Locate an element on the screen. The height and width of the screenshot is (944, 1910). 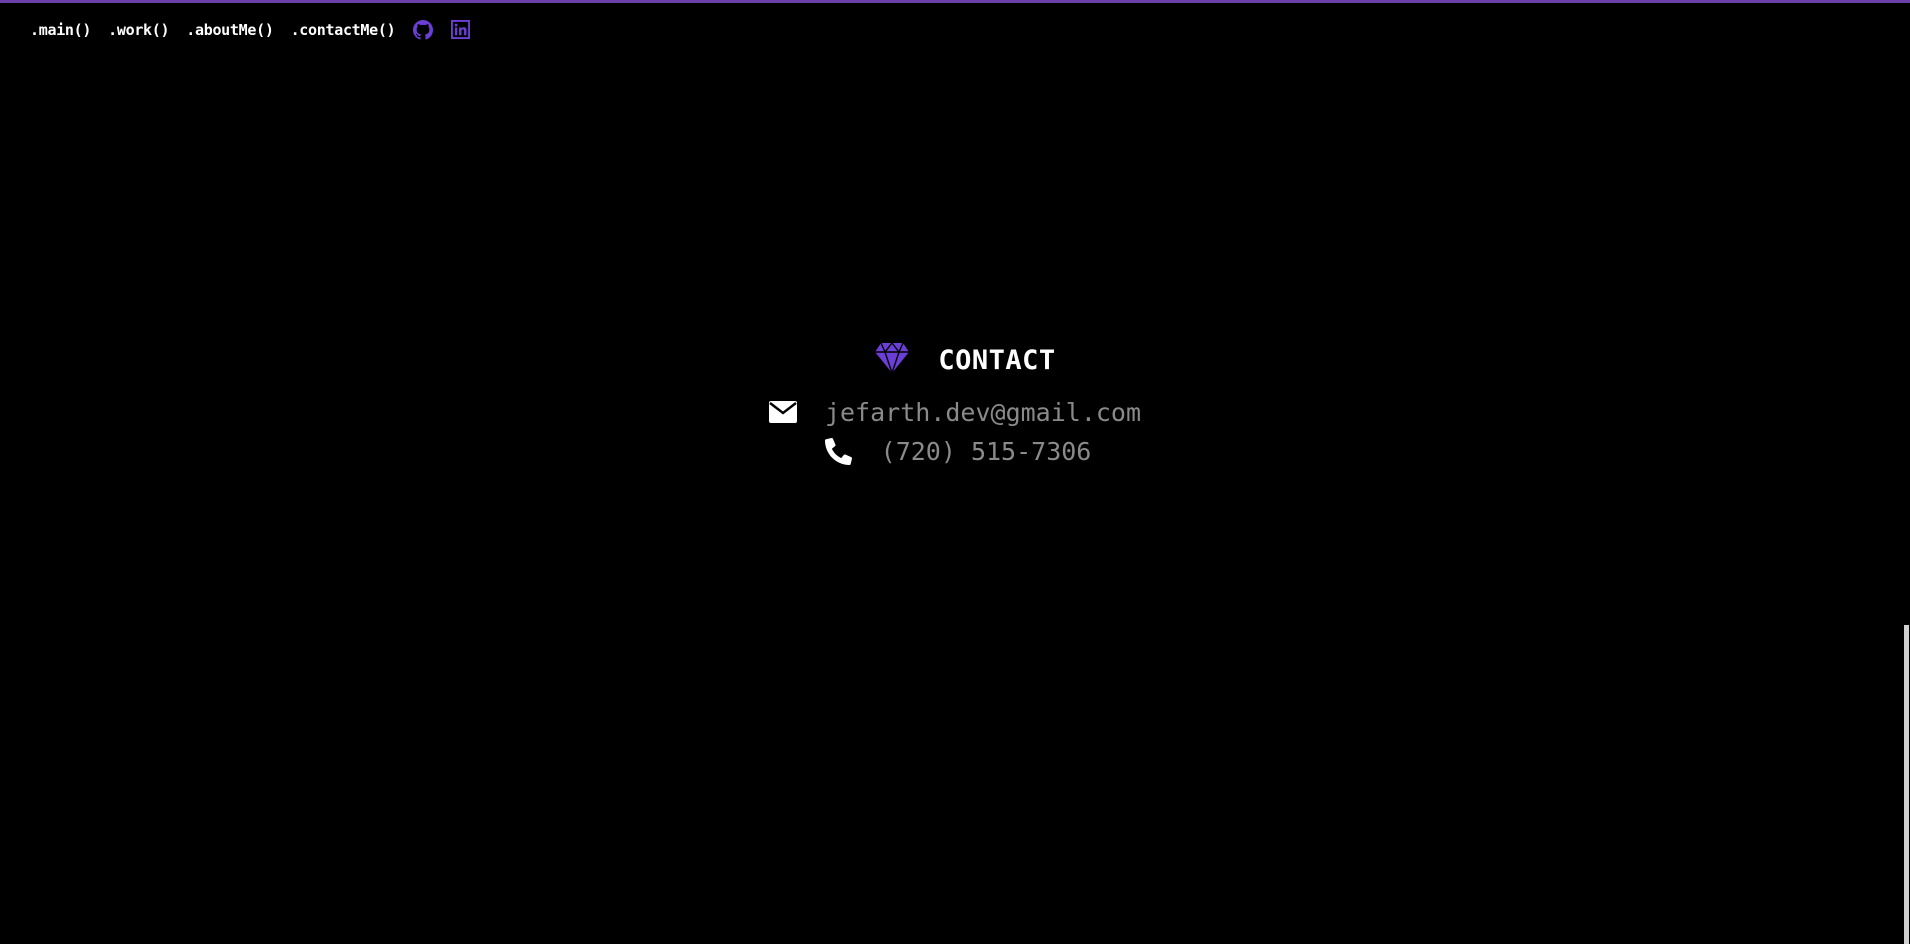
linkedin-icon is located at coordinates (460, 29).